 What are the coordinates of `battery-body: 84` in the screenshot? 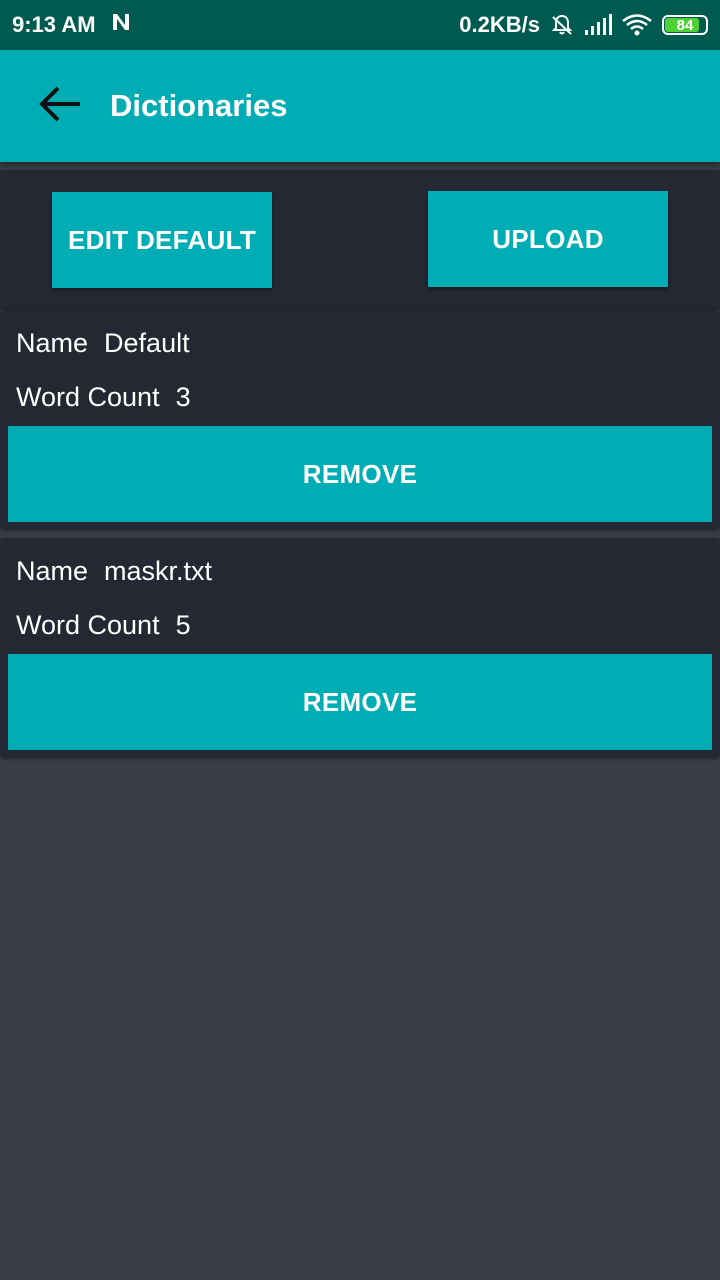 It's located at (685, 25).